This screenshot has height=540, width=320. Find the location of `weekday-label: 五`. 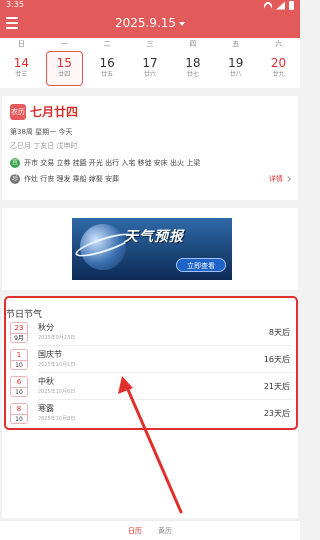

weekday-label: 五 is located at coordinates (236, 44).